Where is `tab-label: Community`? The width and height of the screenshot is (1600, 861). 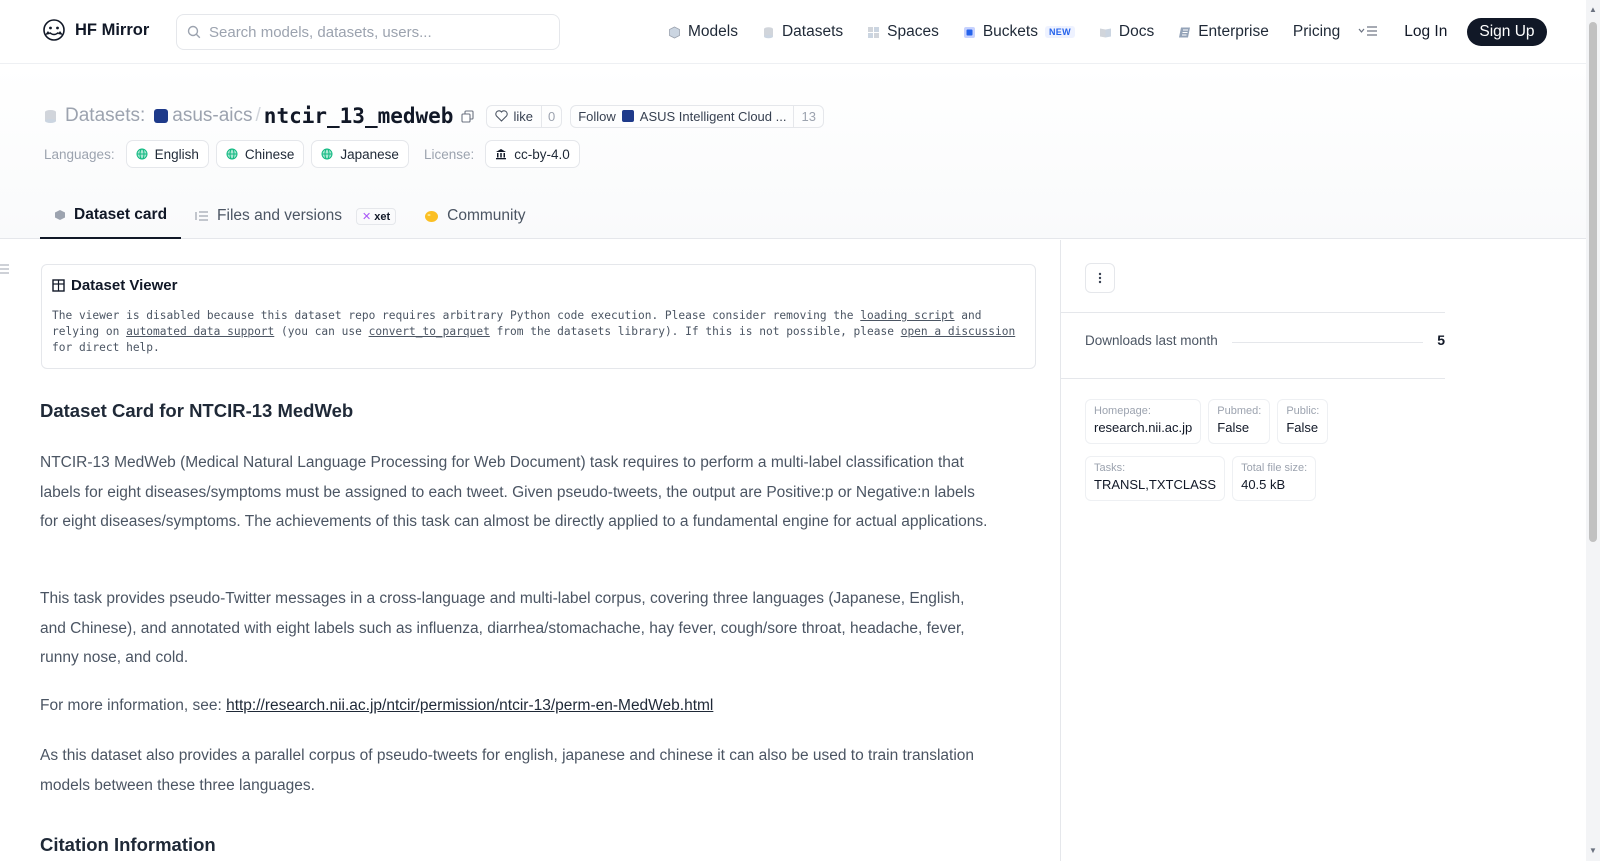 tab-label: Community is located at coordinates (486, 215).